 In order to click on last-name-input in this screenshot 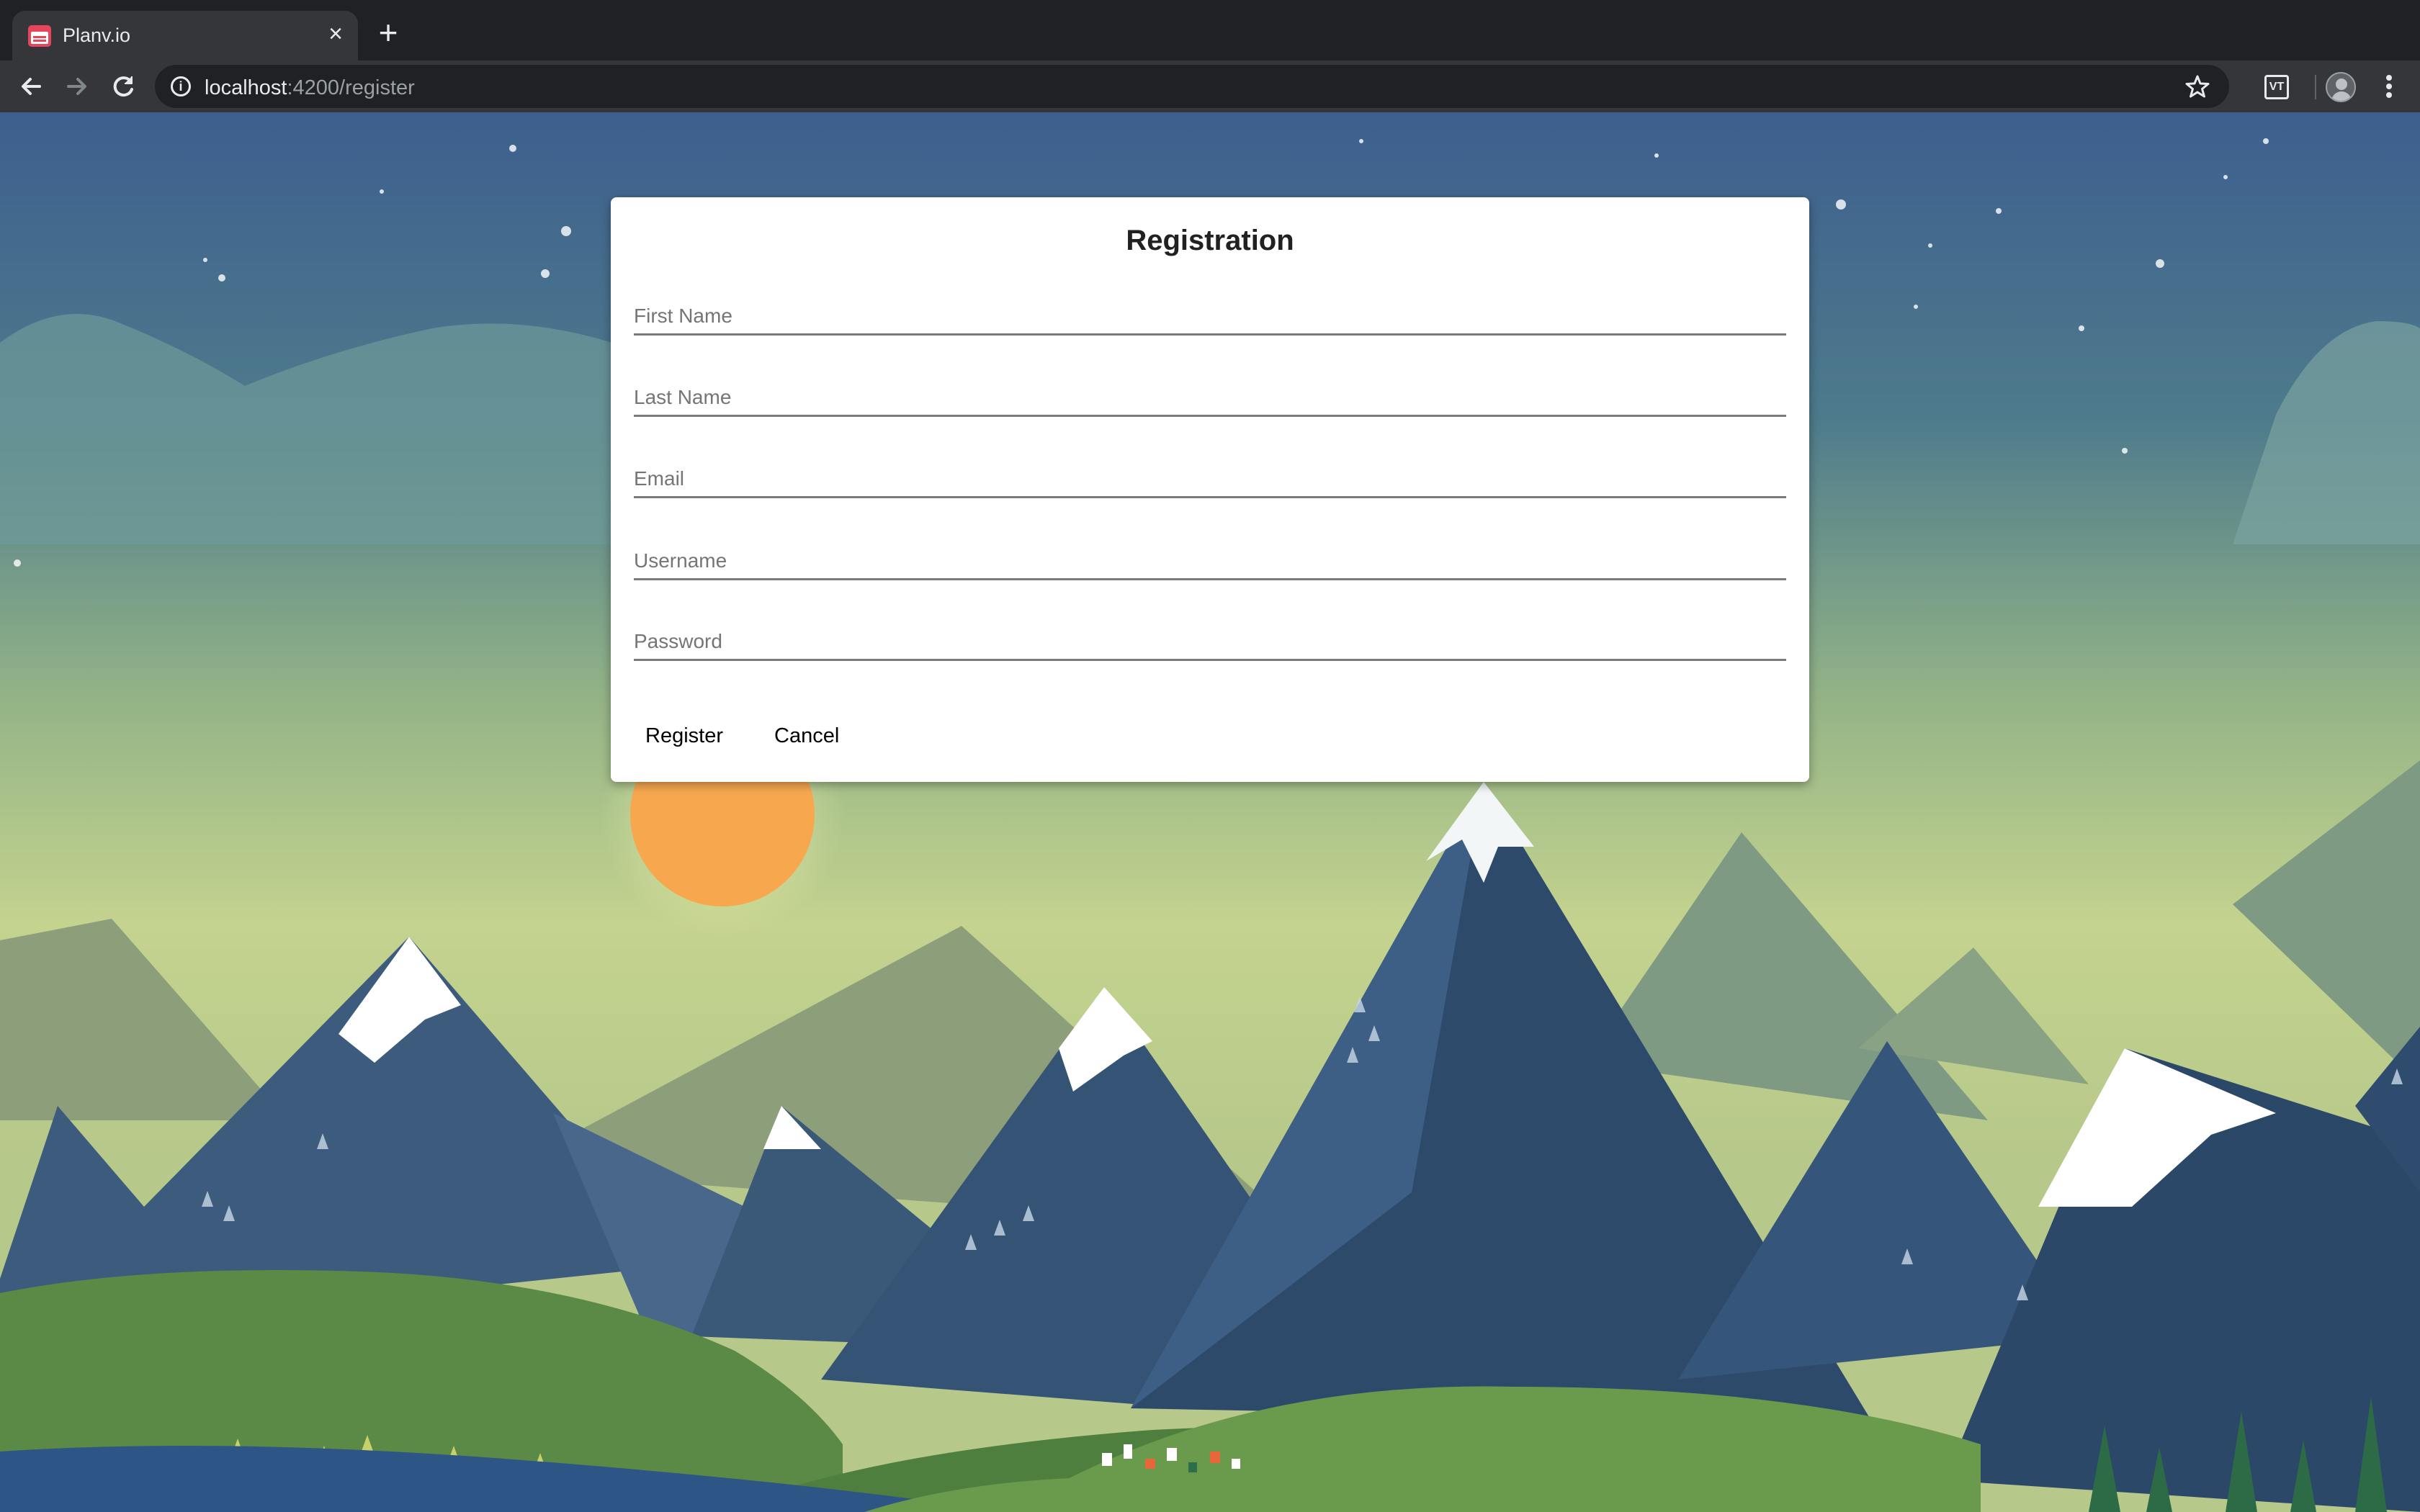, I will do `click(1210, 393)`.